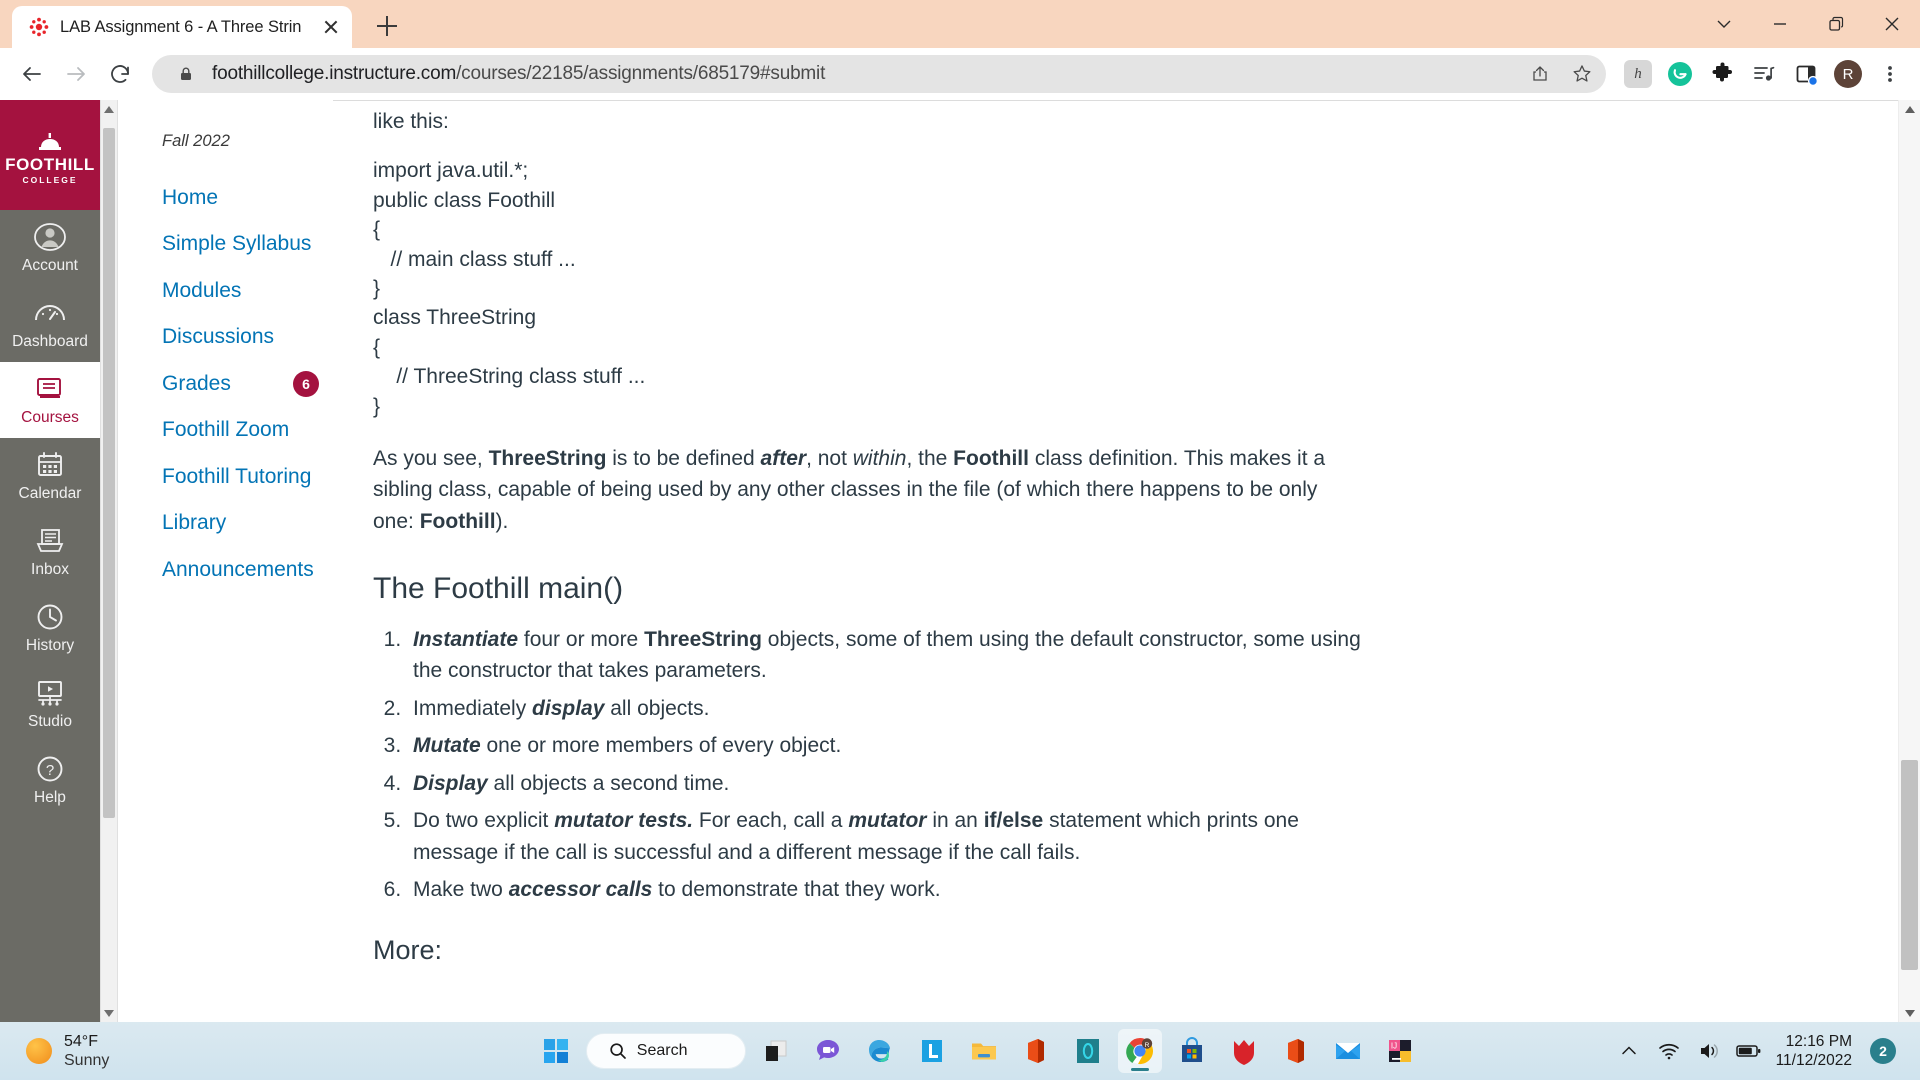 The height and width of the screenshot is (1080, 1920). Describe the element at coordinates (387, 26) in the screenshot. I see `new-tab-button` at that location.